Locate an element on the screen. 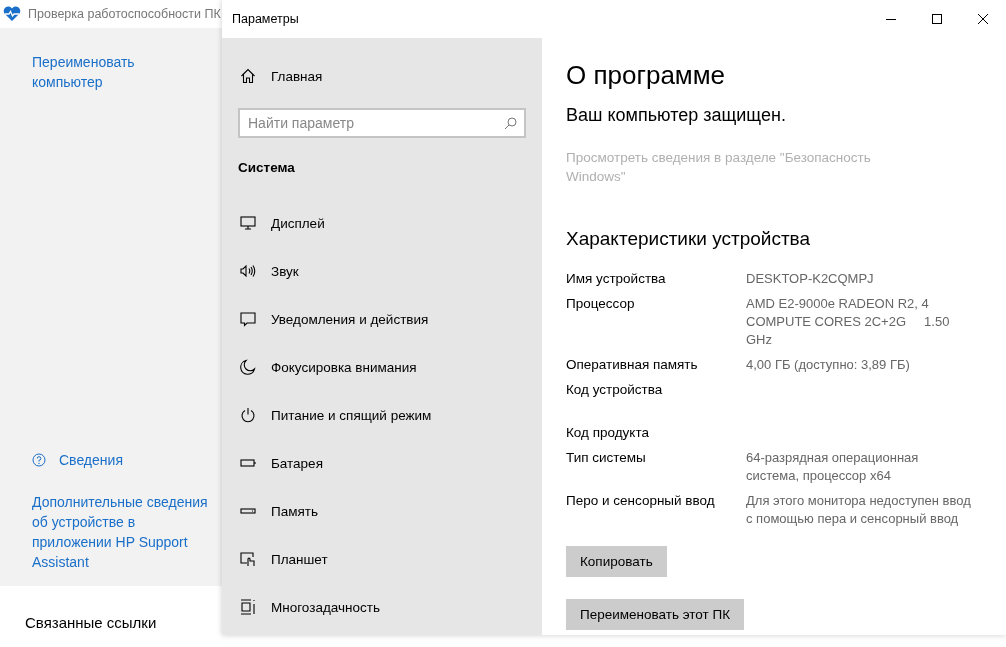 This screenshot has height=647, width=1006. spec-label: Оперативная память is located at coordinates (632, 365).